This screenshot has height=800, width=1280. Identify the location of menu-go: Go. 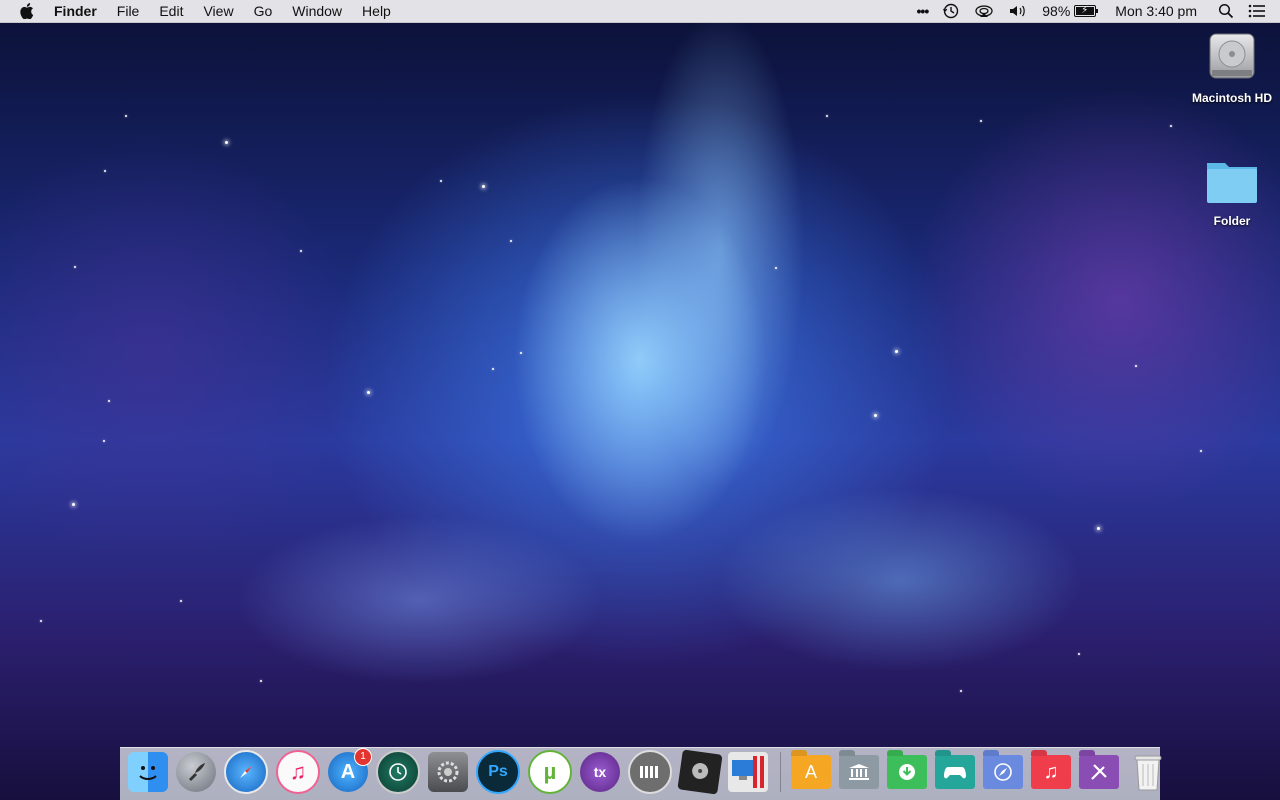
(263, 11).